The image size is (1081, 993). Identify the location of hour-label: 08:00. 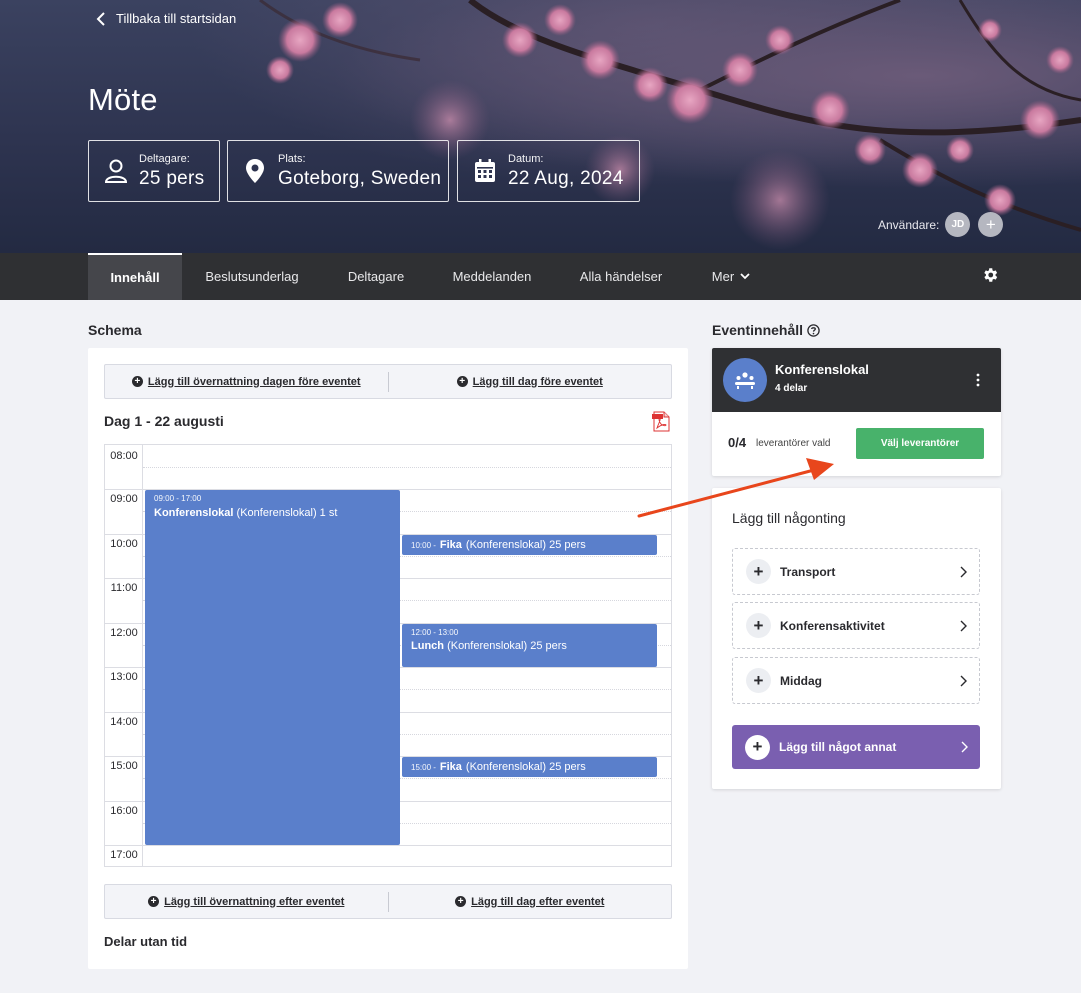
(124, 456).